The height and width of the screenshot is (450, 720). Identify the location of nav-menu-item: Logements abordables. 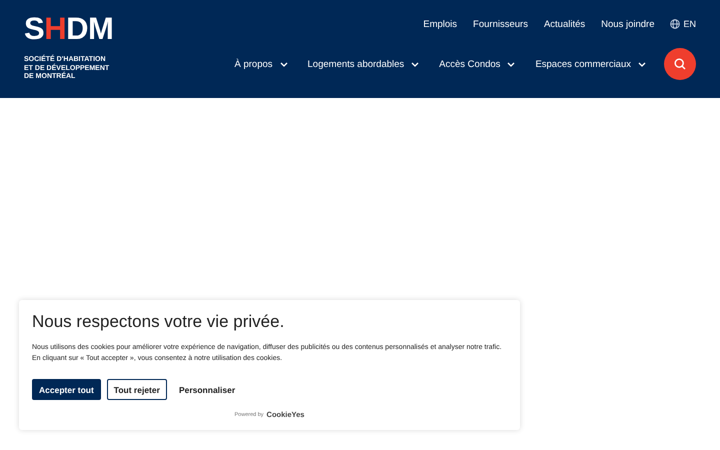
(364, 64).